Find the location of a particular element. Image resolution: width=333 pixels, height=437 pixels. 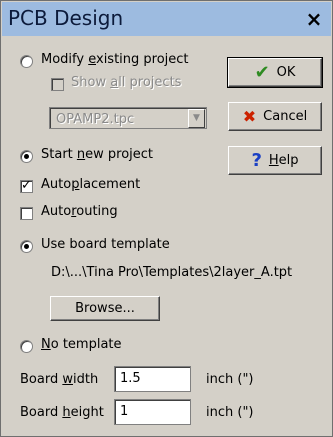

board-height-input: 1 is located at coordinates (152, 412).